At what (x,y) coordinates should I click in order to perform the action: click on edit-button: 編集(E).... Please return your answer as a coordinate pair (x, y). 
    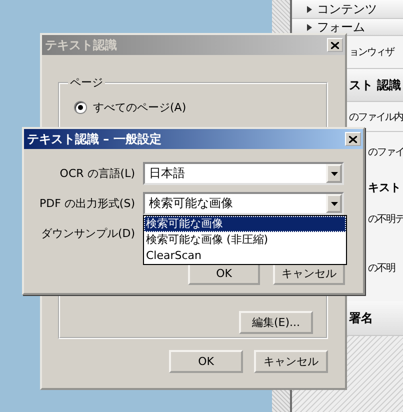
    Looking at the image, I should click on (276, 322).